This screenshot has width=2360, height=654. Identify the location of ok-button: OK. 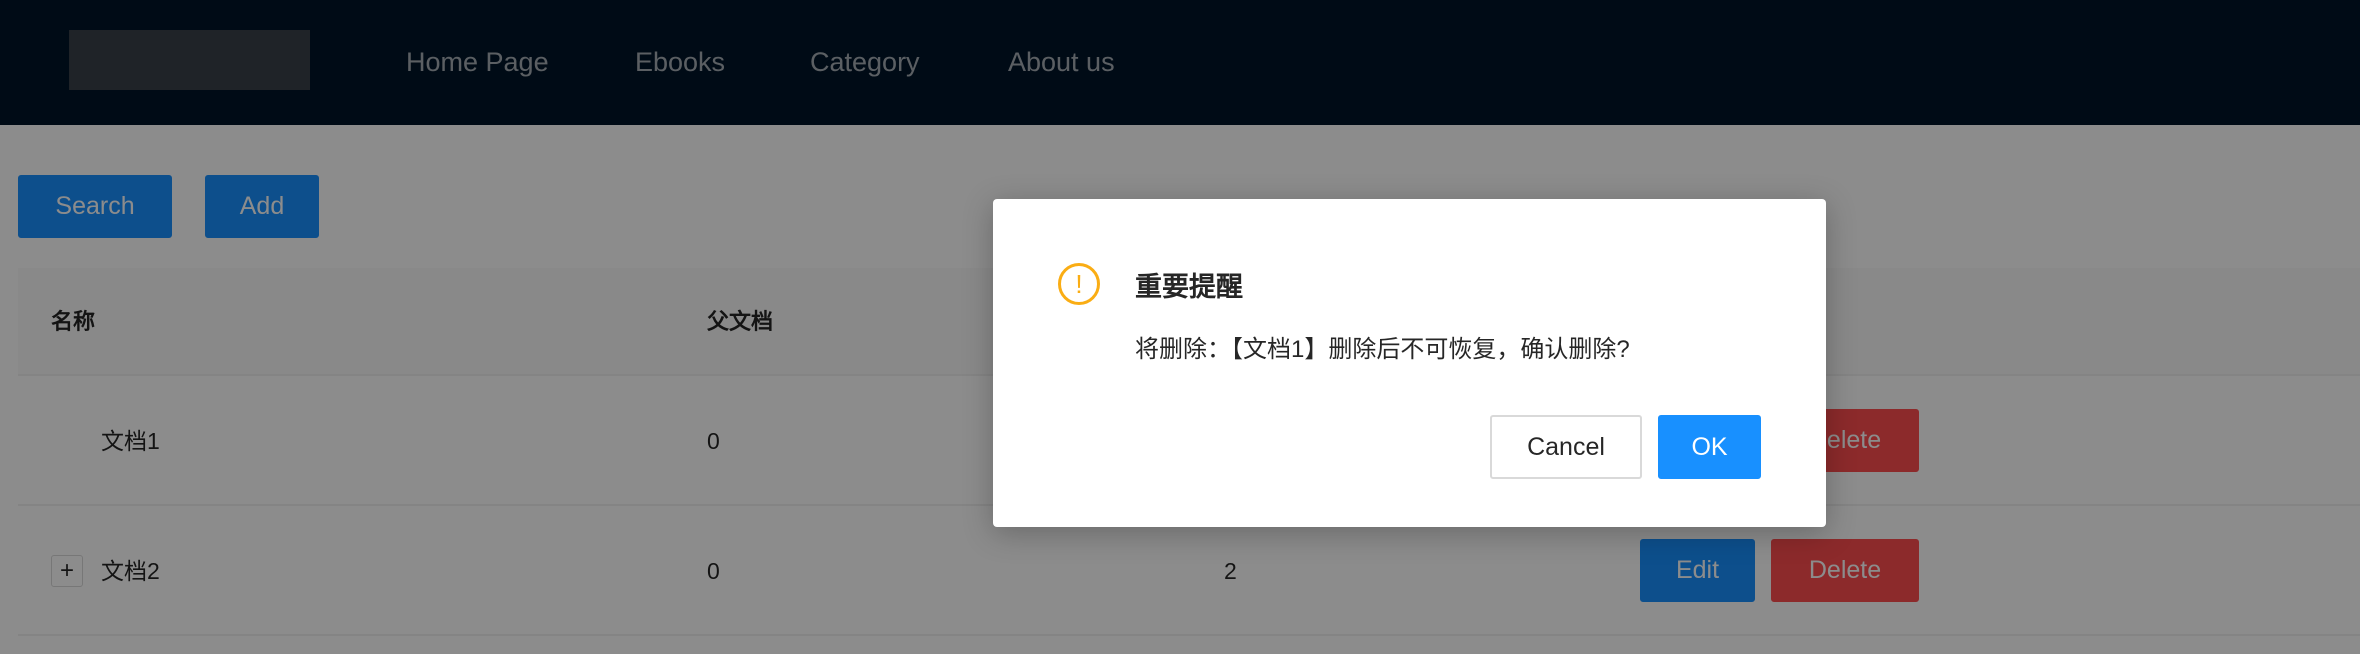
(1709, 447).